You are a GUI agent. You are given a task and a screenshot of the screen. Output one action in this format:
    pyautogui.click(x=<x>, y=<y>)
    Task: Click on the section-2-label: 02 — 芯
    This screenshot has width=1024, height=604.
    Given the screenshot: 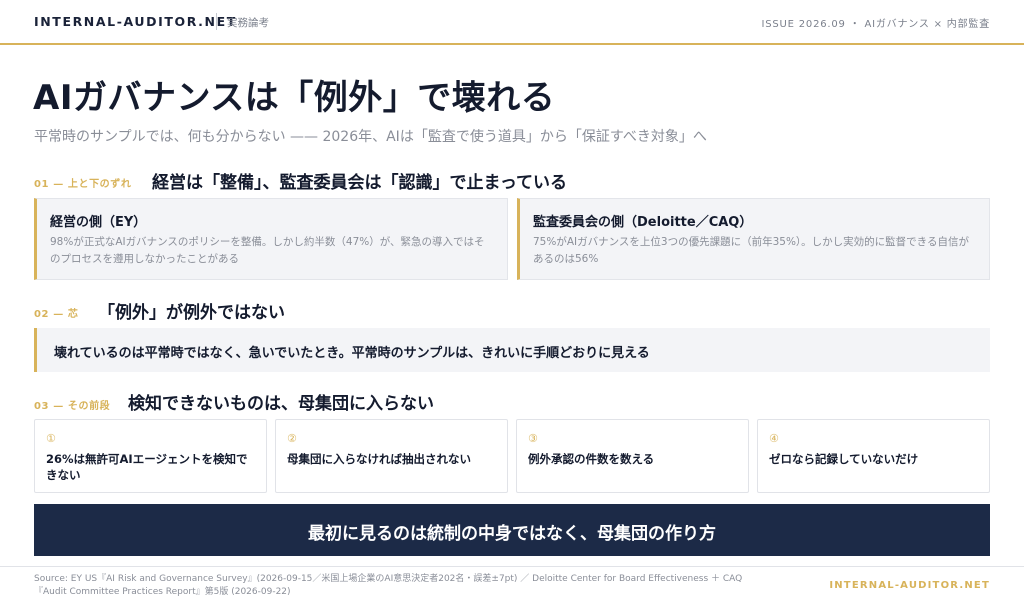 What is the action you would take?
    pyautogui.click(x=56, y=314)
    